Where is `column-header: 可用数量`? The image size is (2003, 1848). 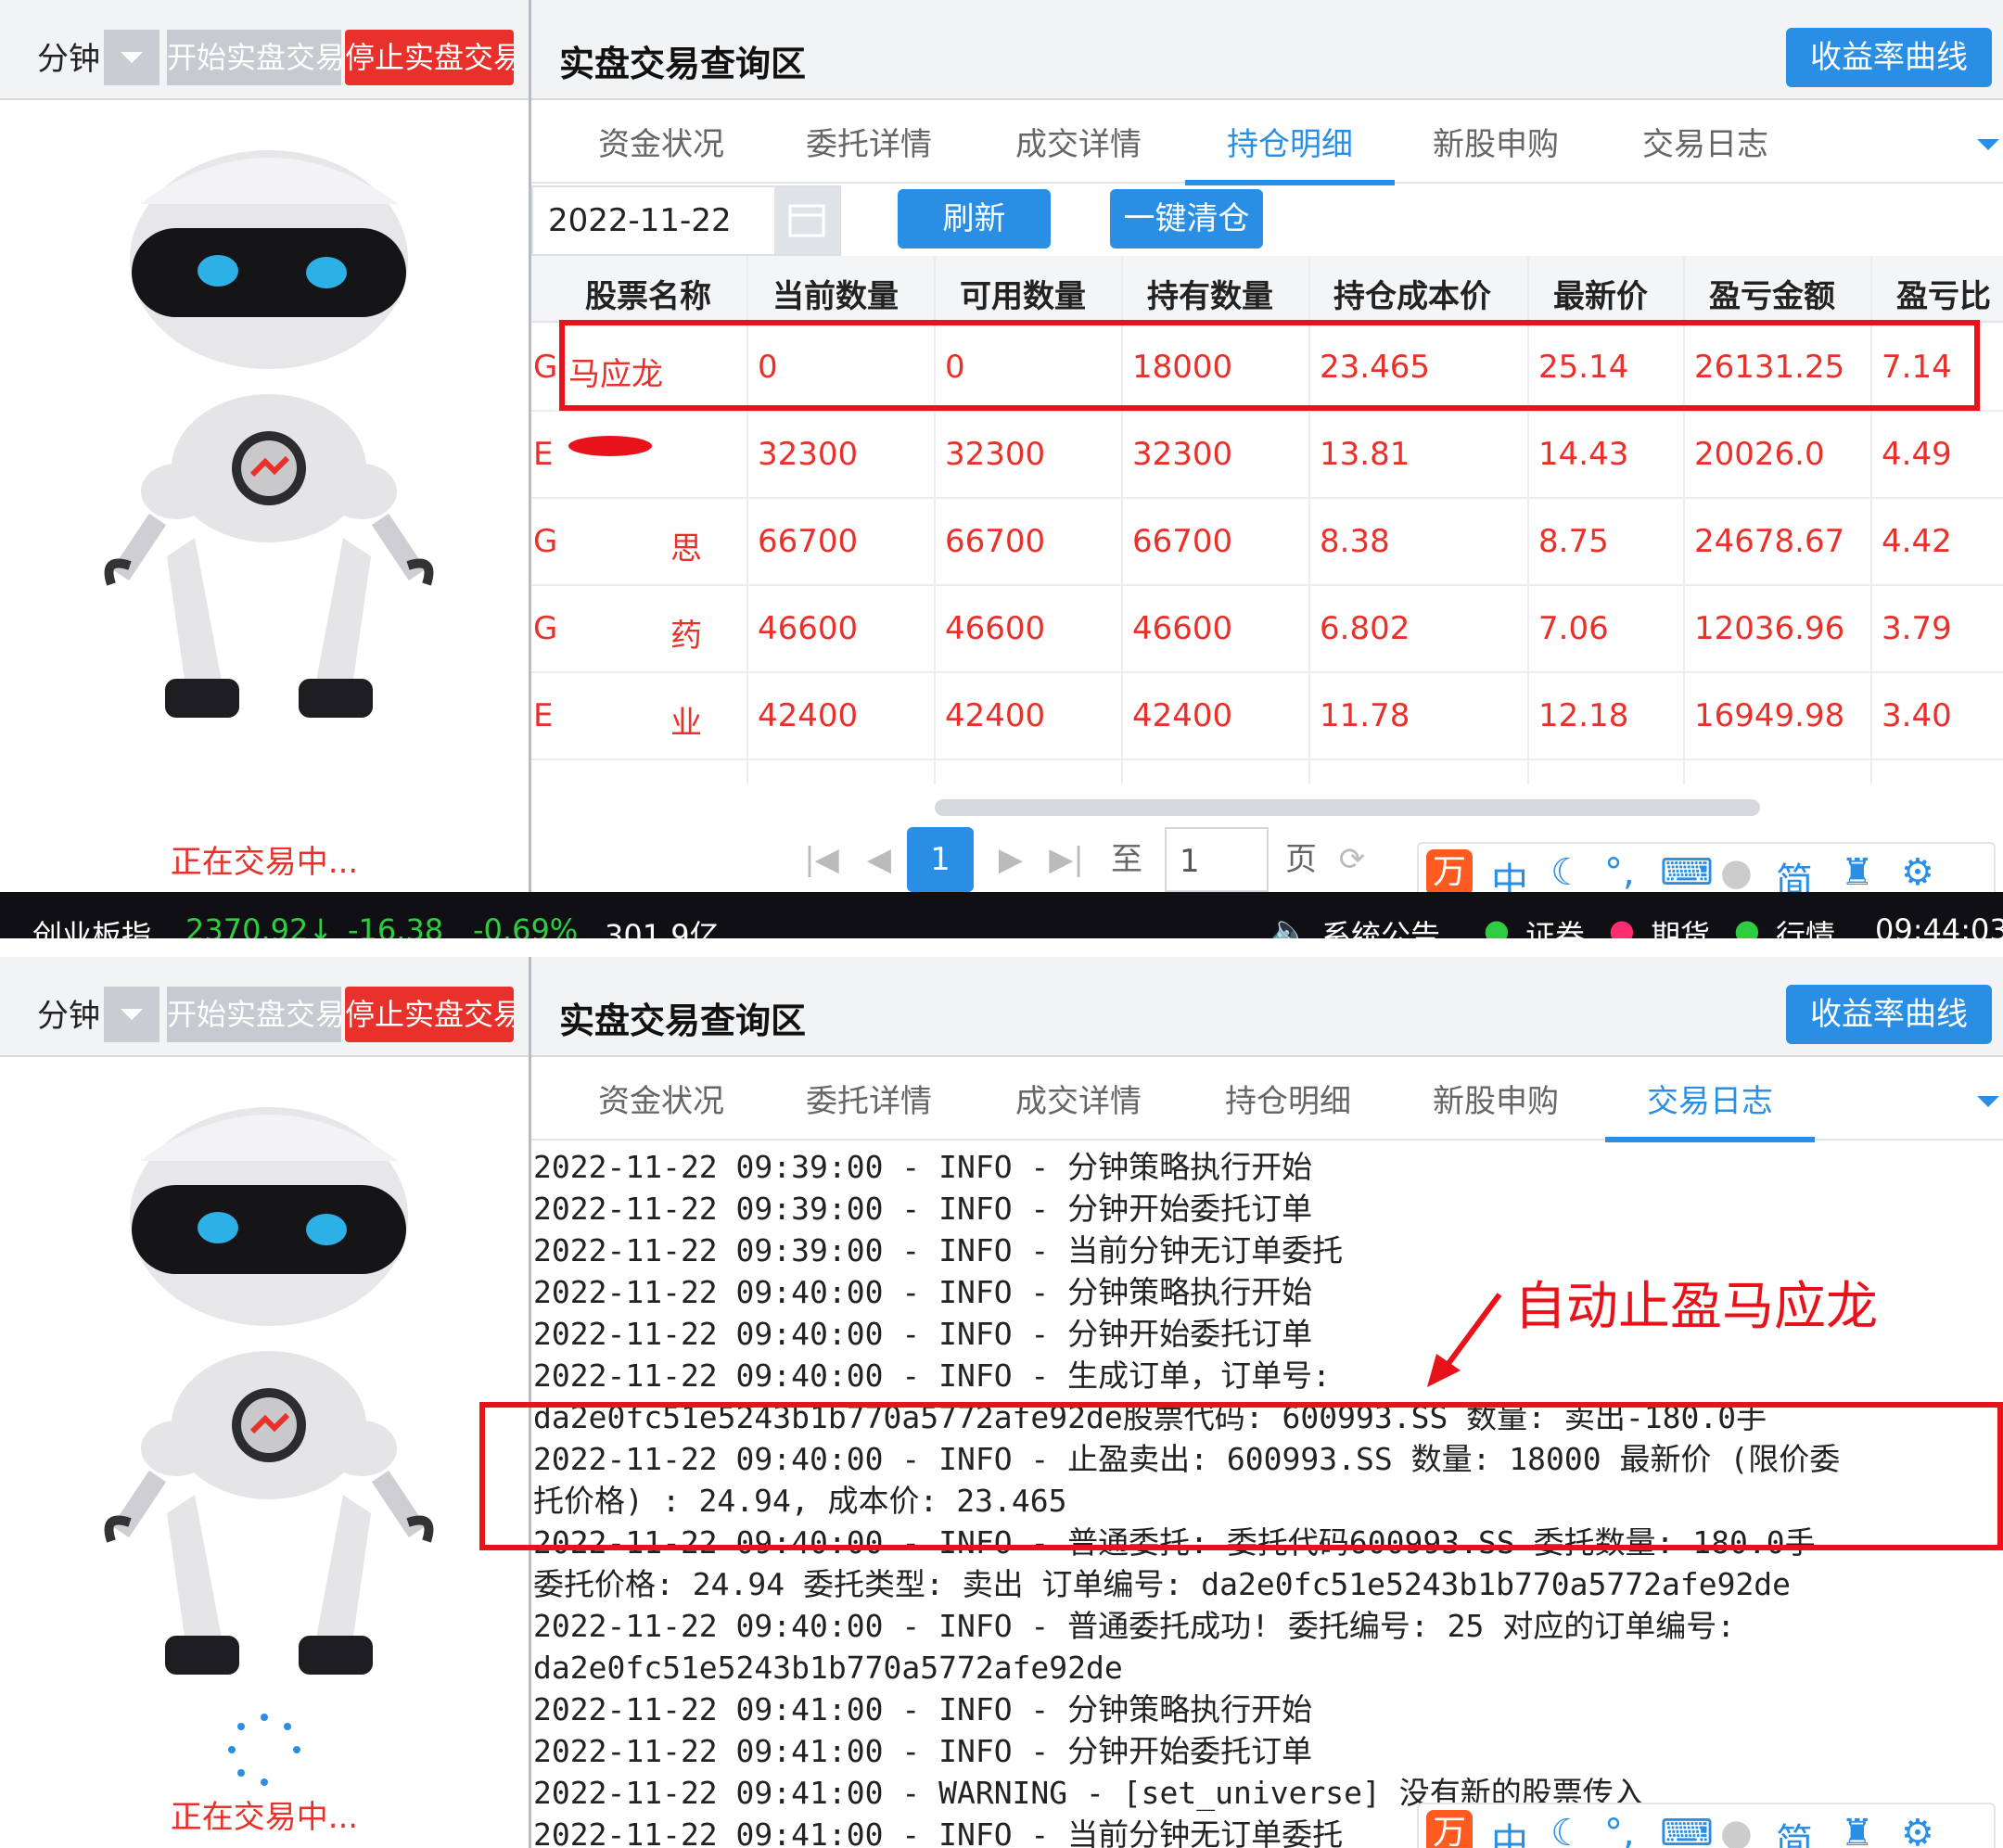
column-header: 可用数量 is located at coordinates (1023, 293).